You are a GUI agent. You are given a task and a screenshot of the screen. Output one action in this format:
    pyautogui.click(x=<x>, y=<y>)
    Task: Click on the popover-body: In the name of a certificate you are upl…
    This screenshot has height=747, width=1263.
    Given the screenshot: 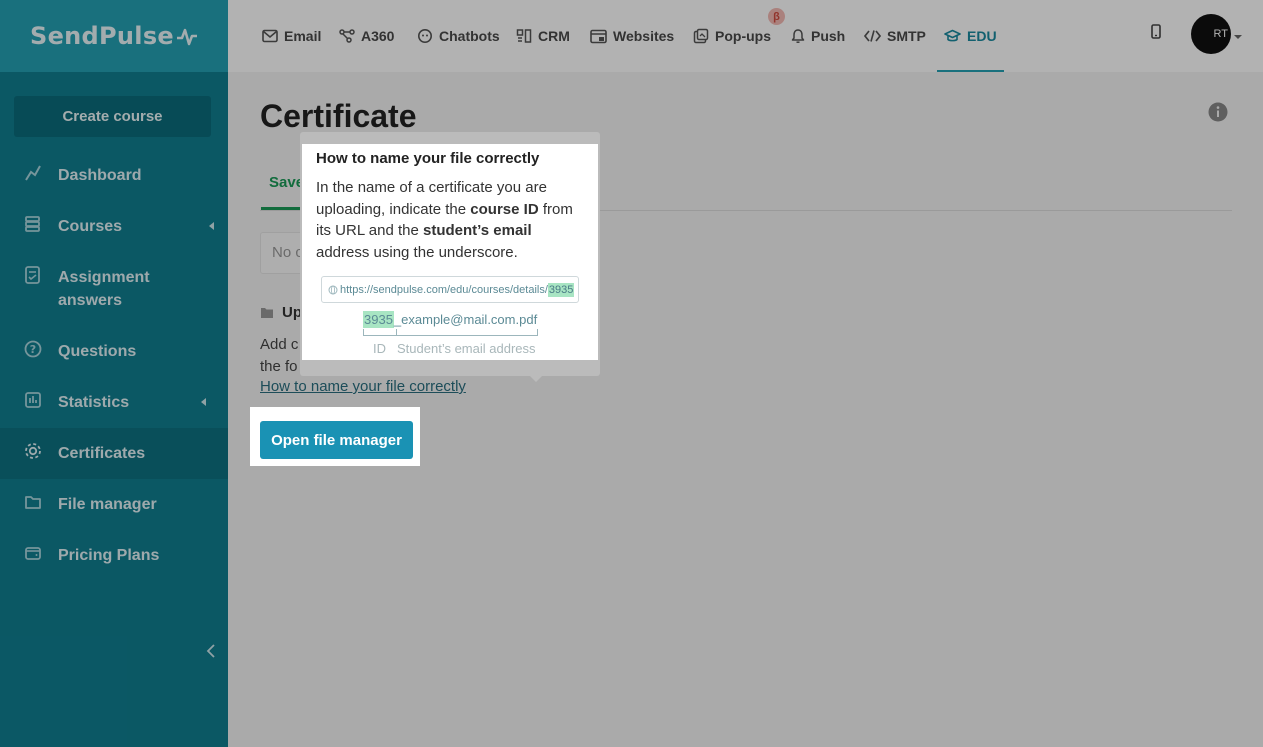 What is the action you would take?
    pyautogui.click(x=450, y=220)
    